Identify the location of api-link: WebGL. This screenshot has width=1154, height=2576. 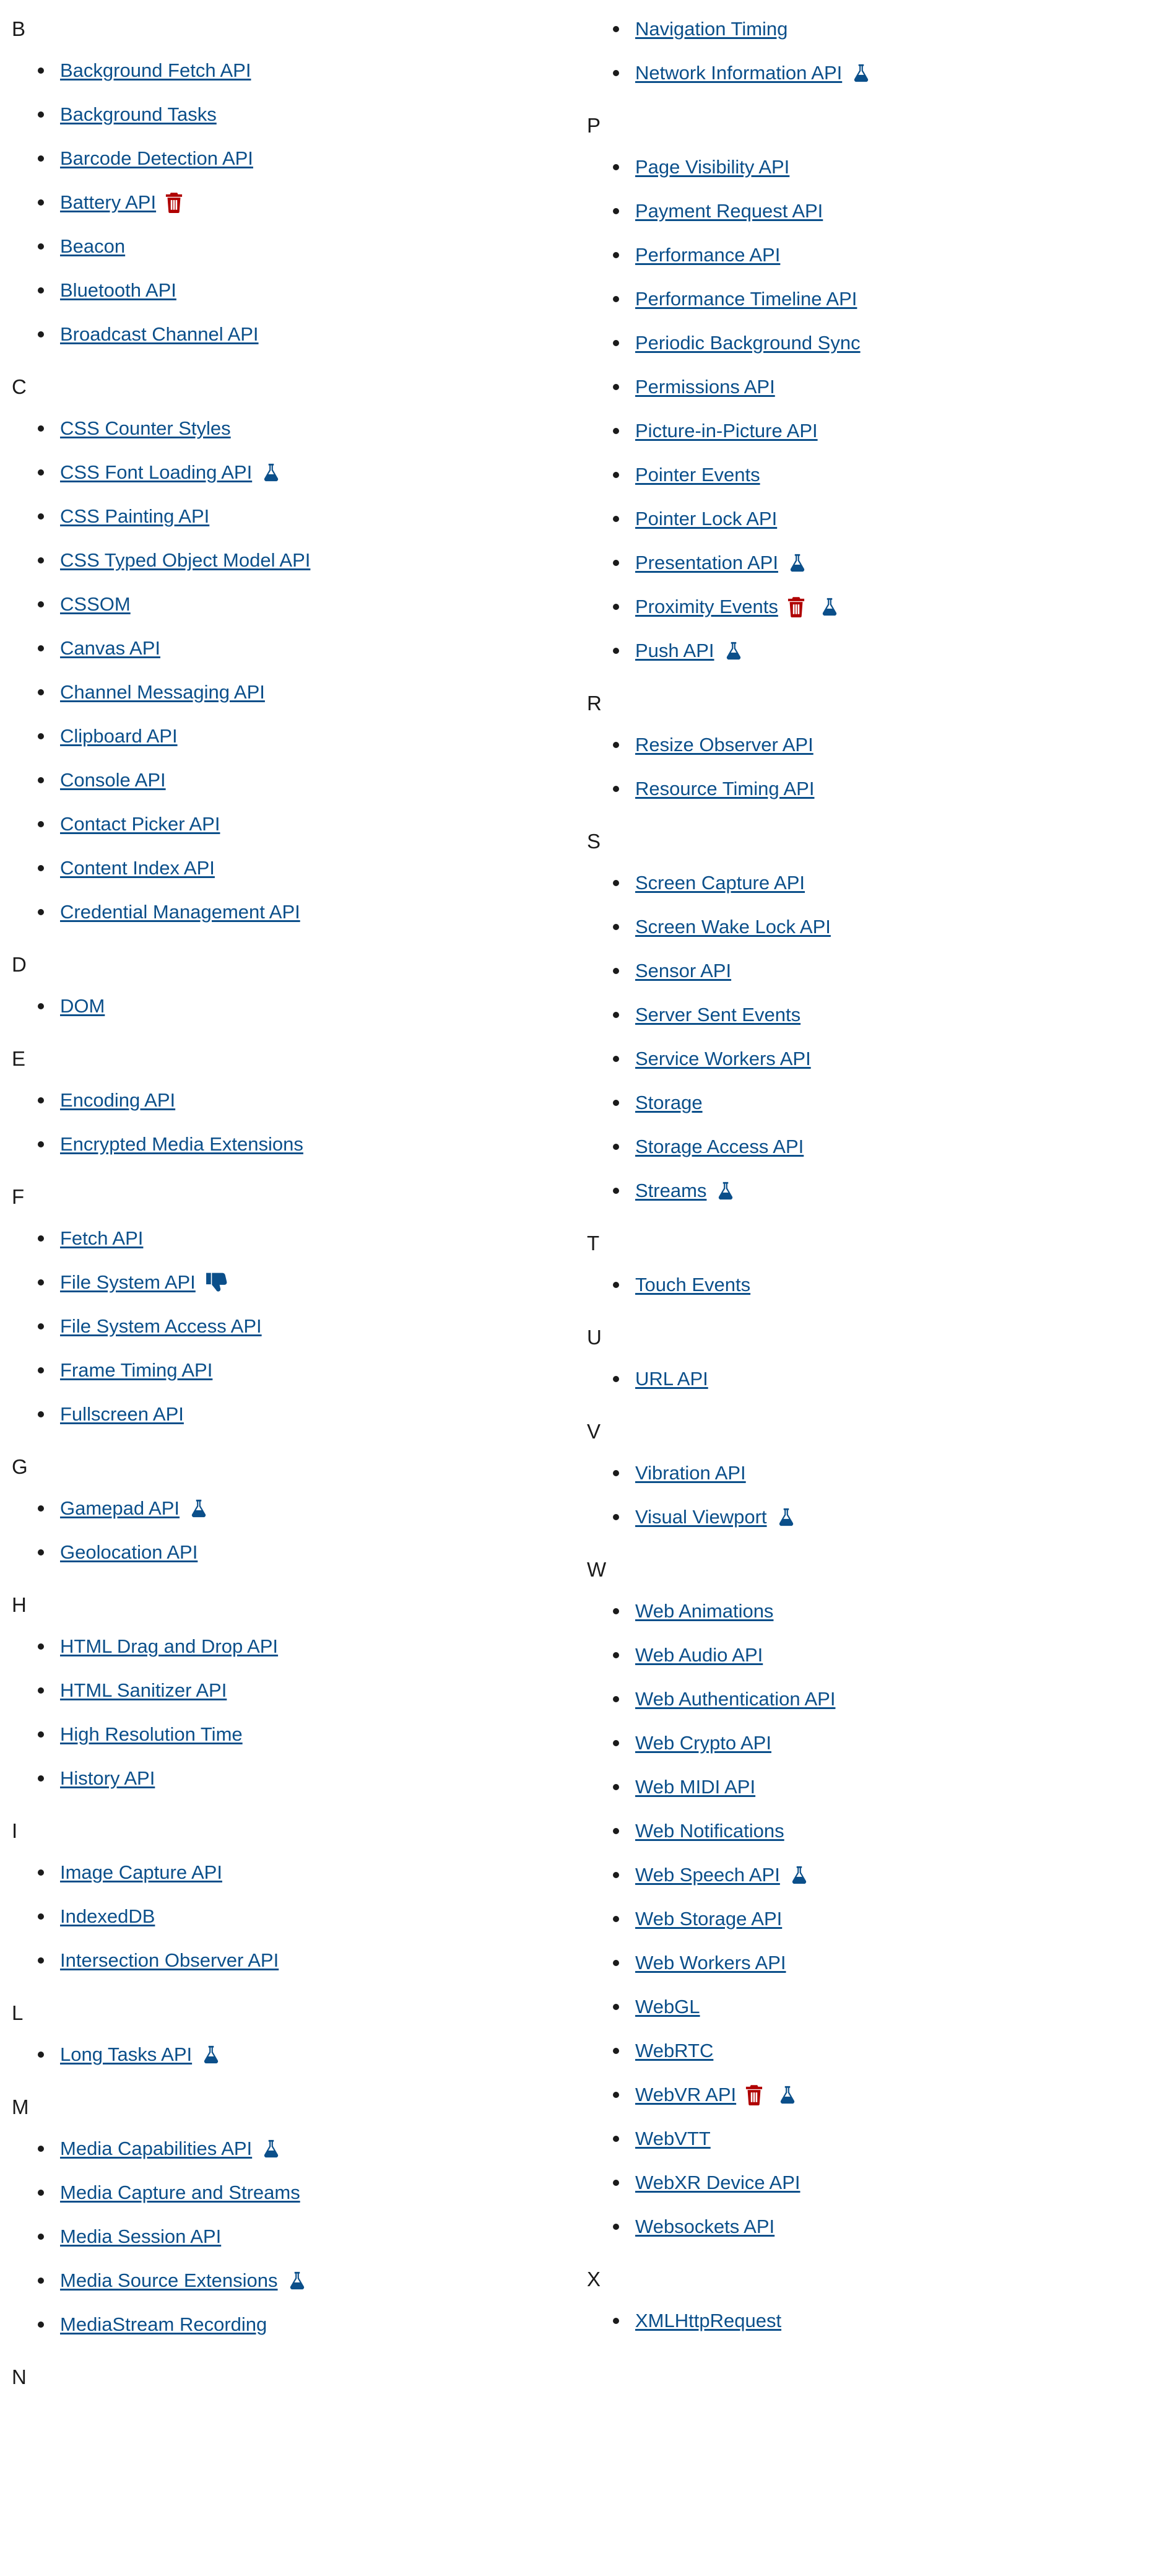
(667, 2007).